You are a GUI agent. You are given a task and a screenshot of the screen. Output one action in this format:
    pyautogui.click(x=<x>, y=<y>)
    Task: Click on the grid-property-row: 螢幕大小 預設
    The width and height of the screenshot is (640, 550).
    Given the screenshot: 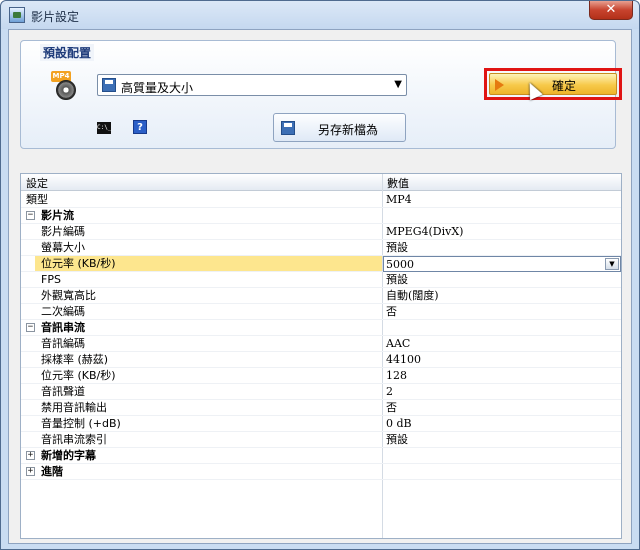 What is the action you would take?
    pyautogui.click(x=321, y=248)
    